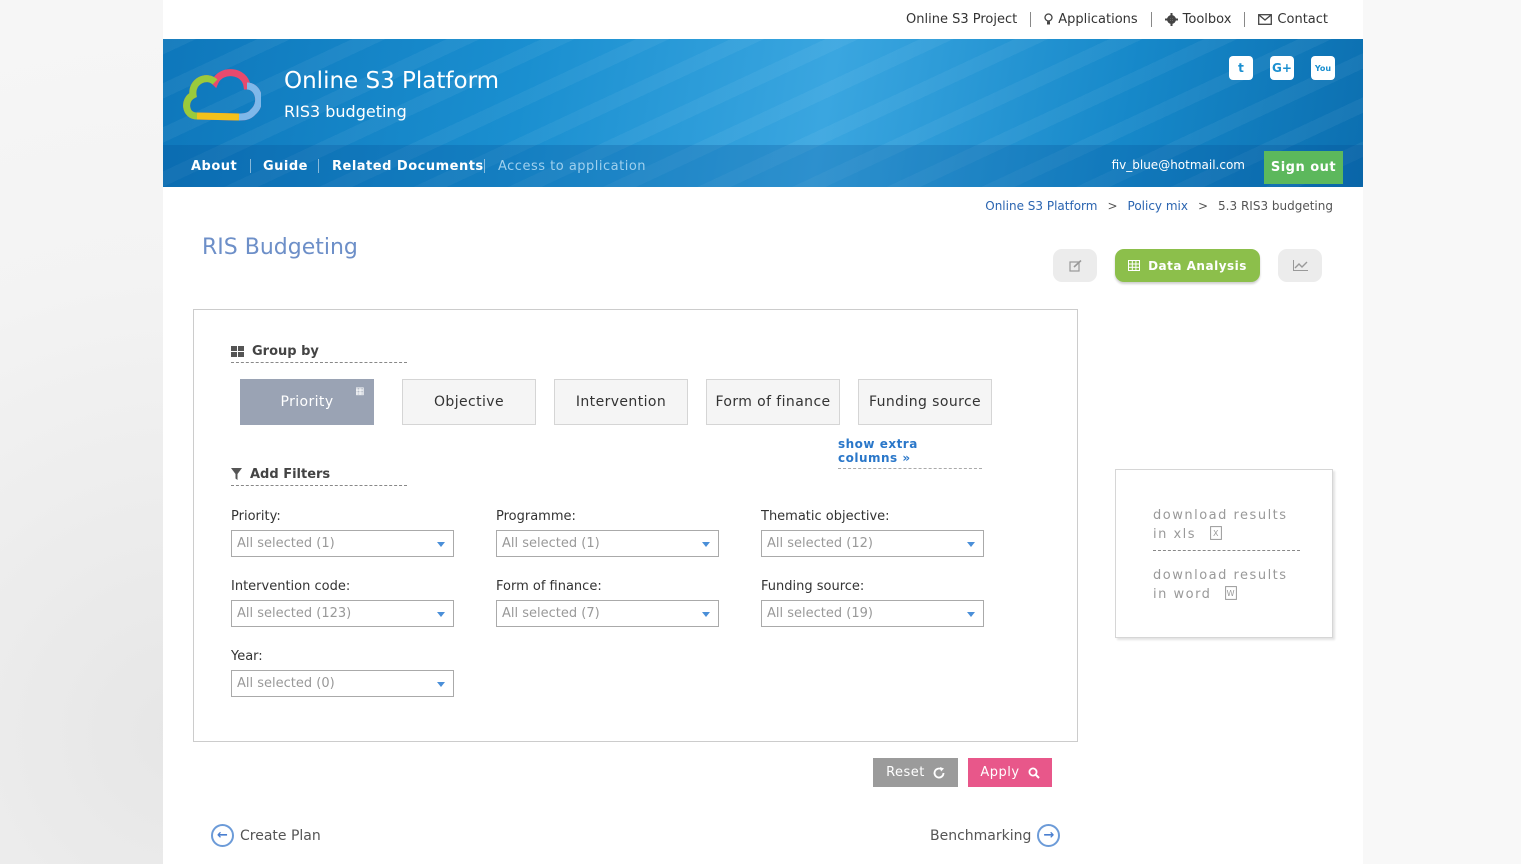  What do you see at coordinates (342, 543) in the screenshot?
I see `filter-select-priority: All selected (1)` at bounding box center [342, 543].